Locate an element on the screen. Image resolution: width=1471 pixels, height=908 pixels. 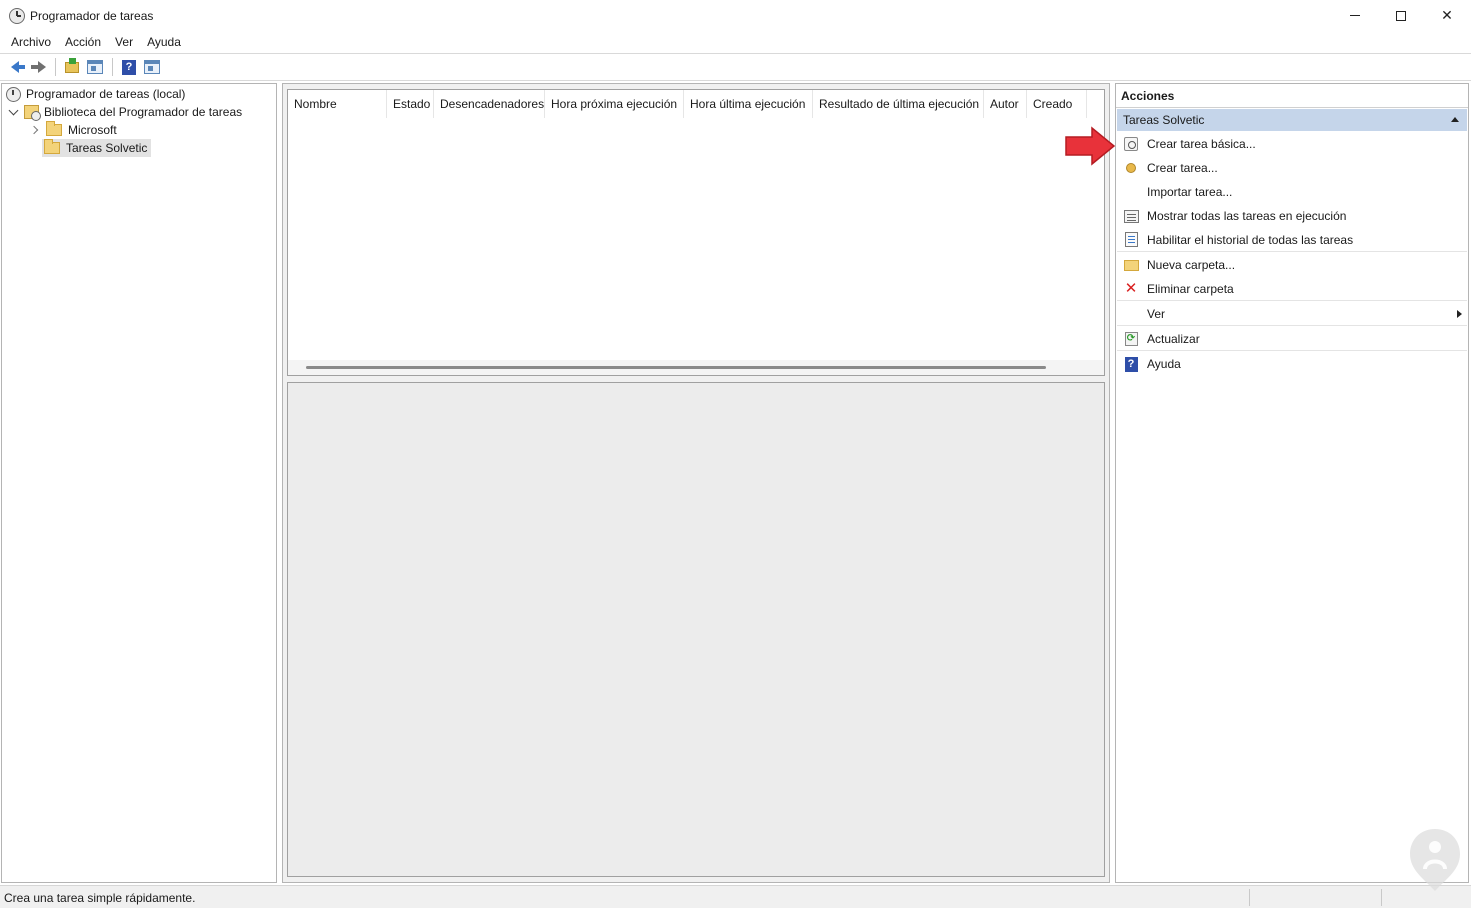
clock-document-glyph is located at coordinates (1131, 144).